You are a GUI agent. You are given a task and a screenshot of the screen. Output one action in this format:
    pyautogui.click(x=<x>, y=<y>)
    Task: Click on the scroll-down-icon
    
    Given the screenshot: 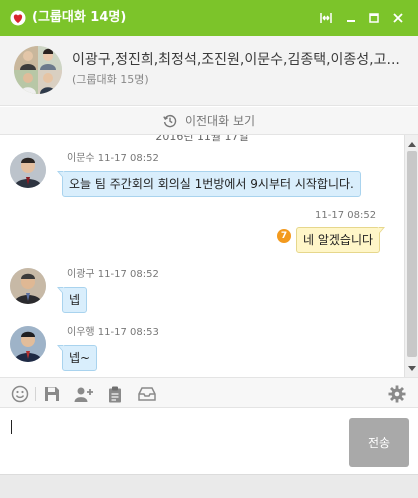 What is the action you would take?
    pyautogui.click(x=412, y=368)
    